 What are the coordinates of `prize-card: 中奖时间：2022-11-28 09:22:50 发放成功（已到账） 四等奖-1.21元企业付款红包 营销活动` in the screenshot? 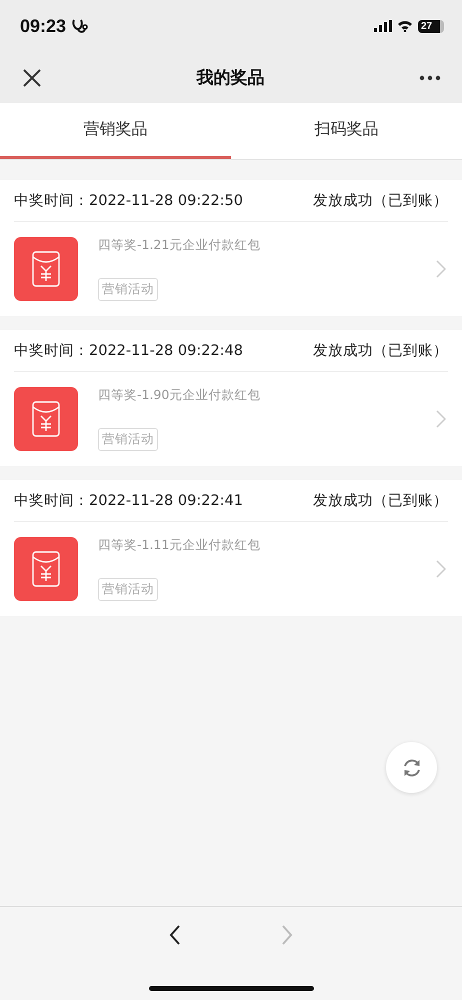 It's located at (231, 248).